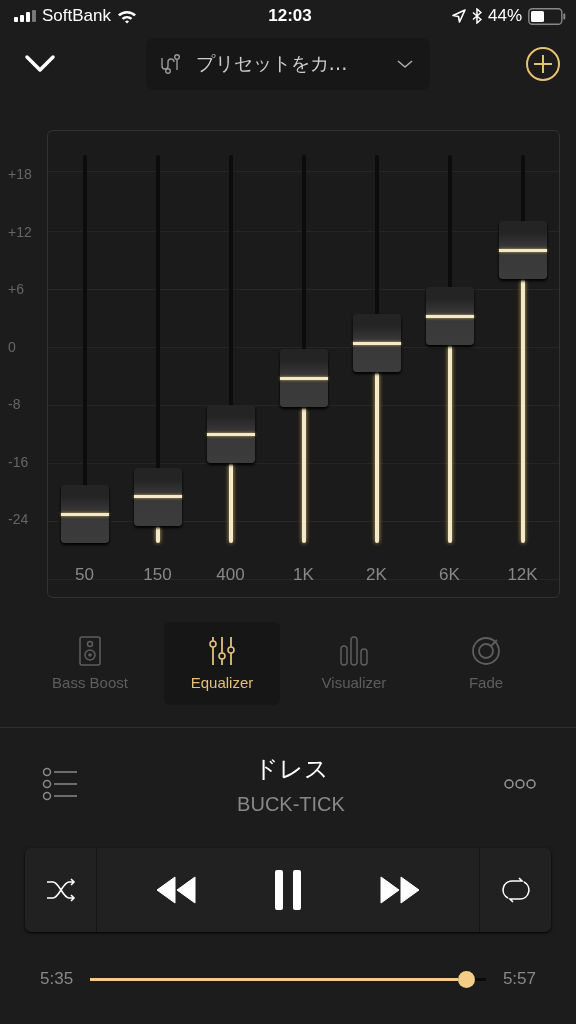 Image resolution: width=576 pixels, height=1024 pixels. I want to click on carrier-name: SoftBank, so click(76, 16).